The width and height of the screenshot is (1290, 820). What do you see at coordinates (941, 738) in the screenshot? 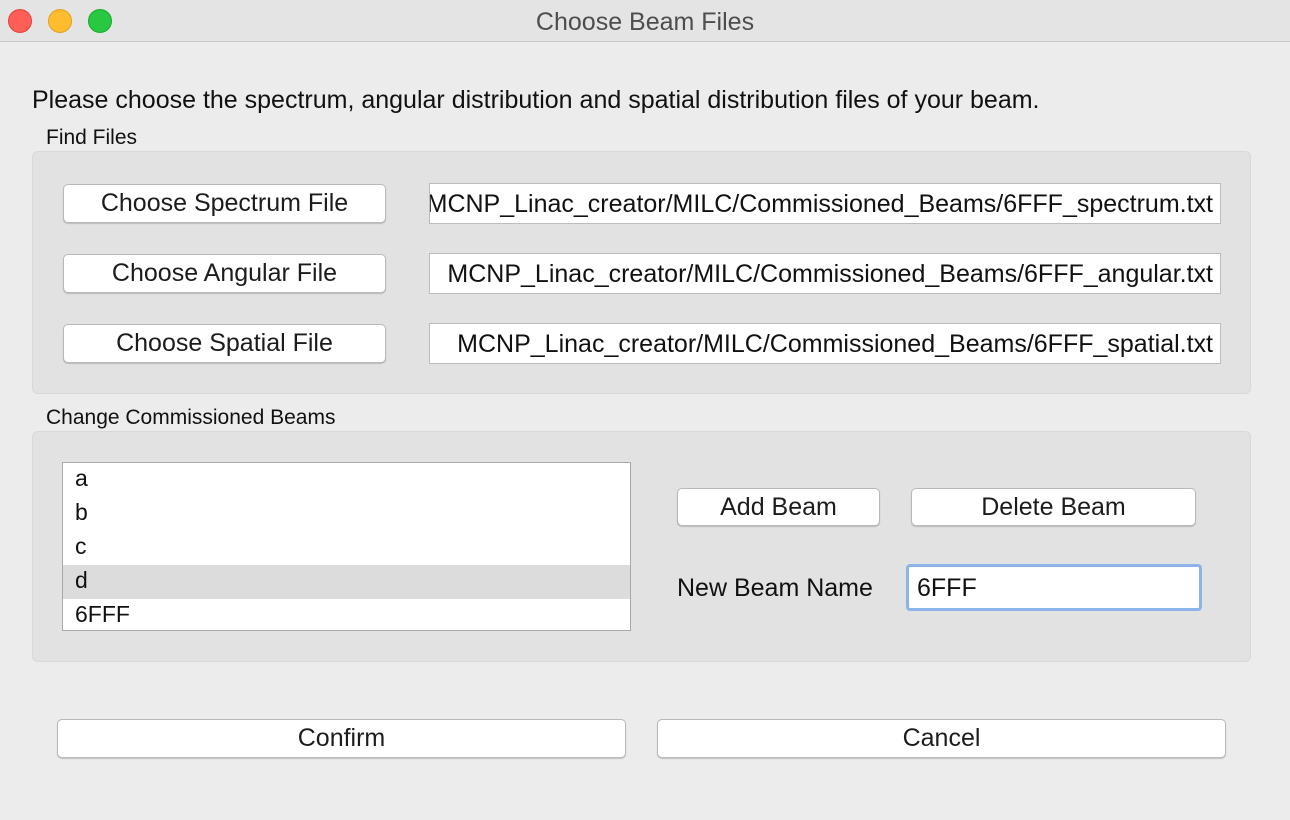
I see `cancel-button: Cancel` at bounding box center [941, 738].